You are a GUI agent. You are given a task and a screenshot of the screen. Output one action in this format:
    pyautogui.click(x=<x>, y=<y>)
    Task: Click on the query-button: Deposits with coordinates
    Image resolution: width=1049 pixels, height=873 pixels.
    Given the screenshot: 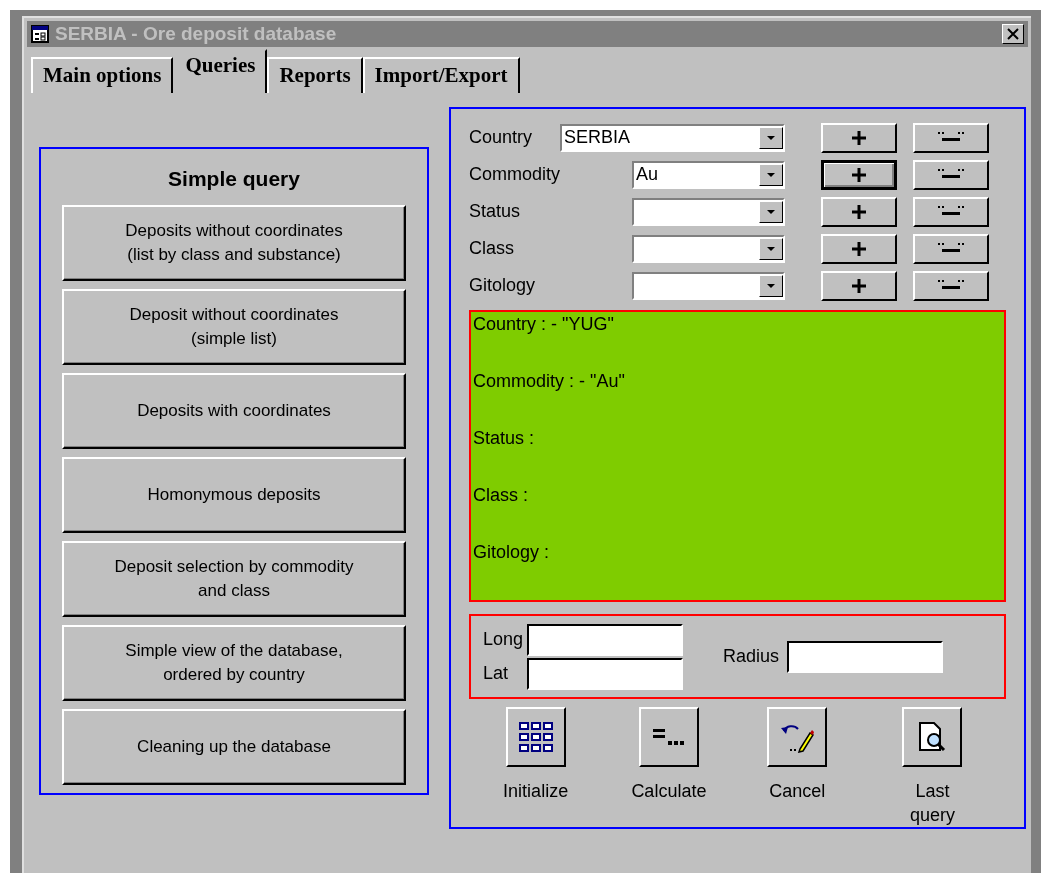 What is the action you would take?
    pyautogui.click(x=234, y=411)
    